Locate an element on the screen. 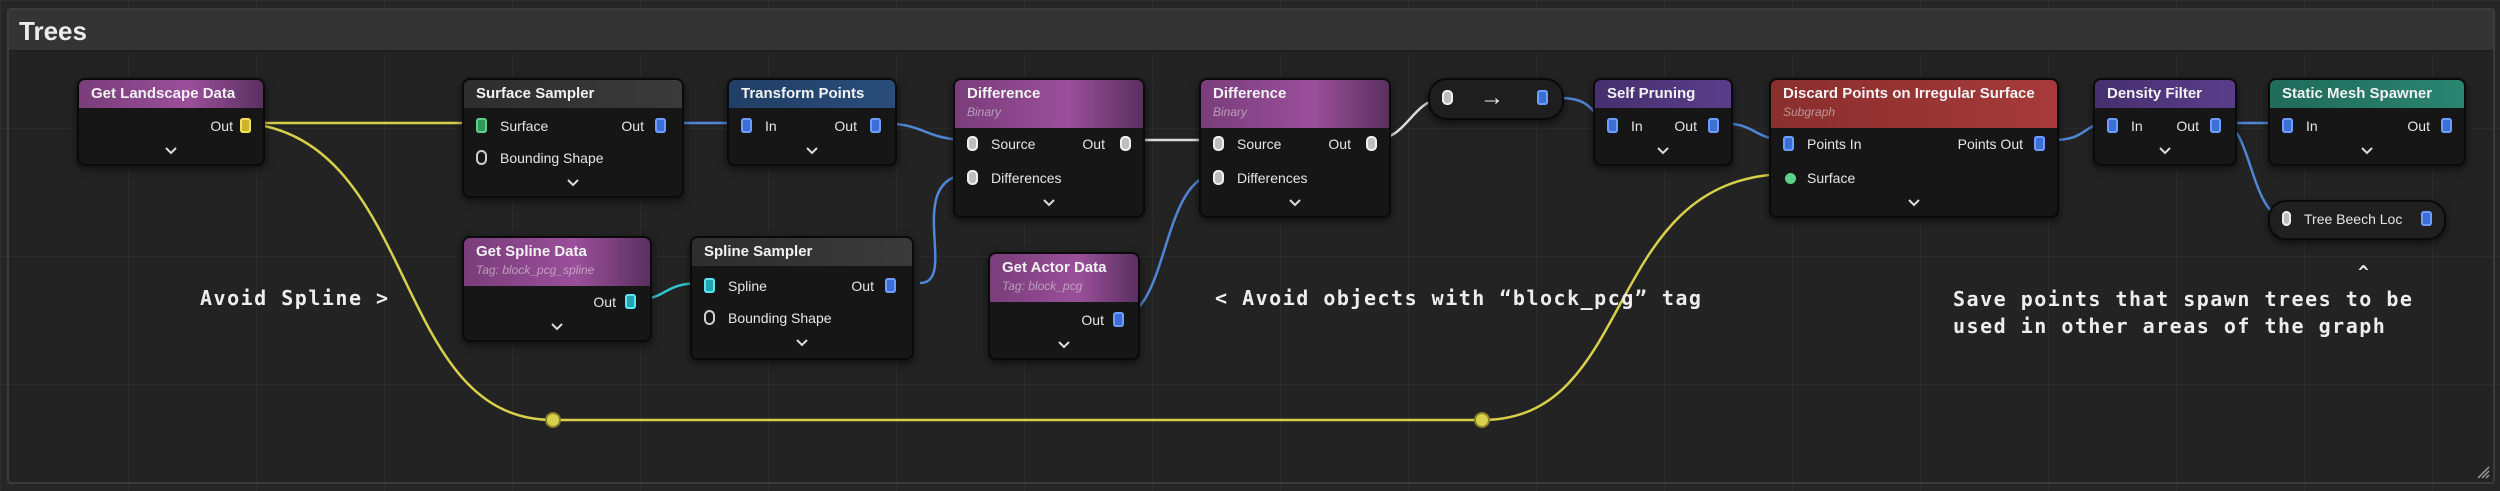  pin-label: Points Out is located at coordinates (1990, 144).